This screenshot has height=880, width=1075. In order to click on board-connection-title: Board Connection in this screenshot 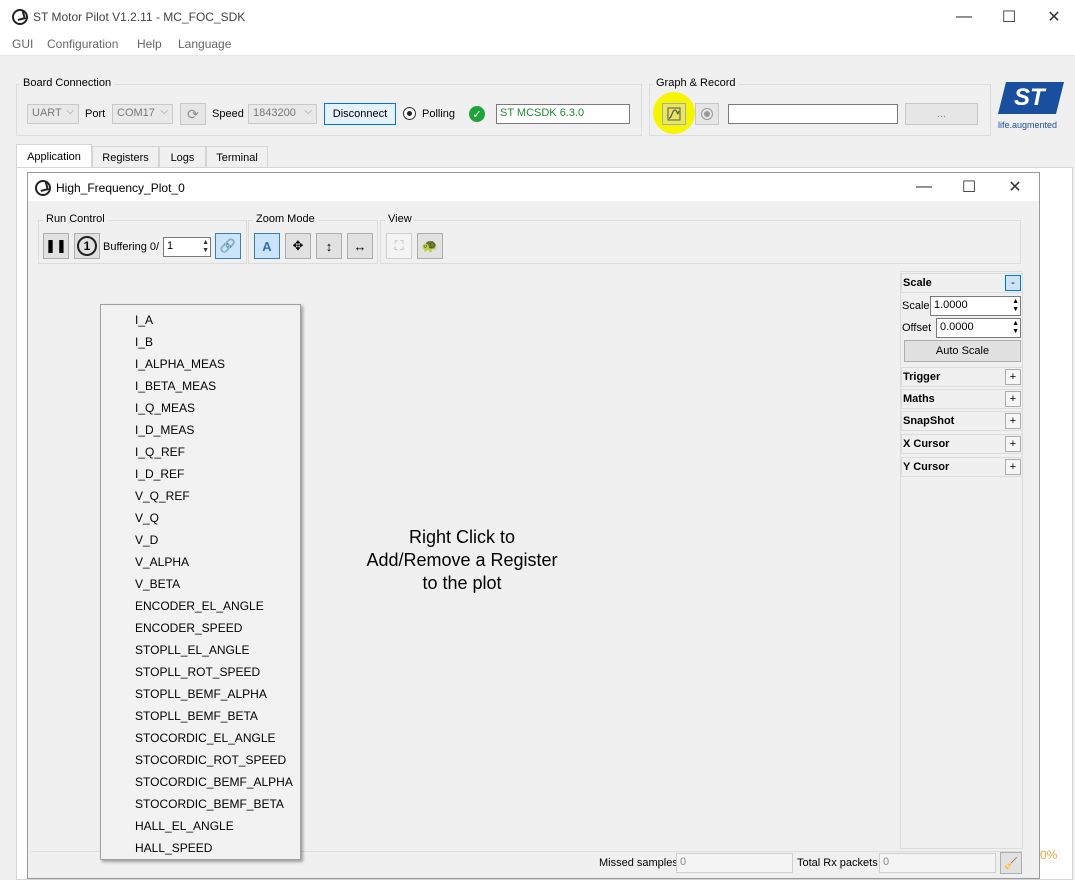, I will do `click(67, 83)`.